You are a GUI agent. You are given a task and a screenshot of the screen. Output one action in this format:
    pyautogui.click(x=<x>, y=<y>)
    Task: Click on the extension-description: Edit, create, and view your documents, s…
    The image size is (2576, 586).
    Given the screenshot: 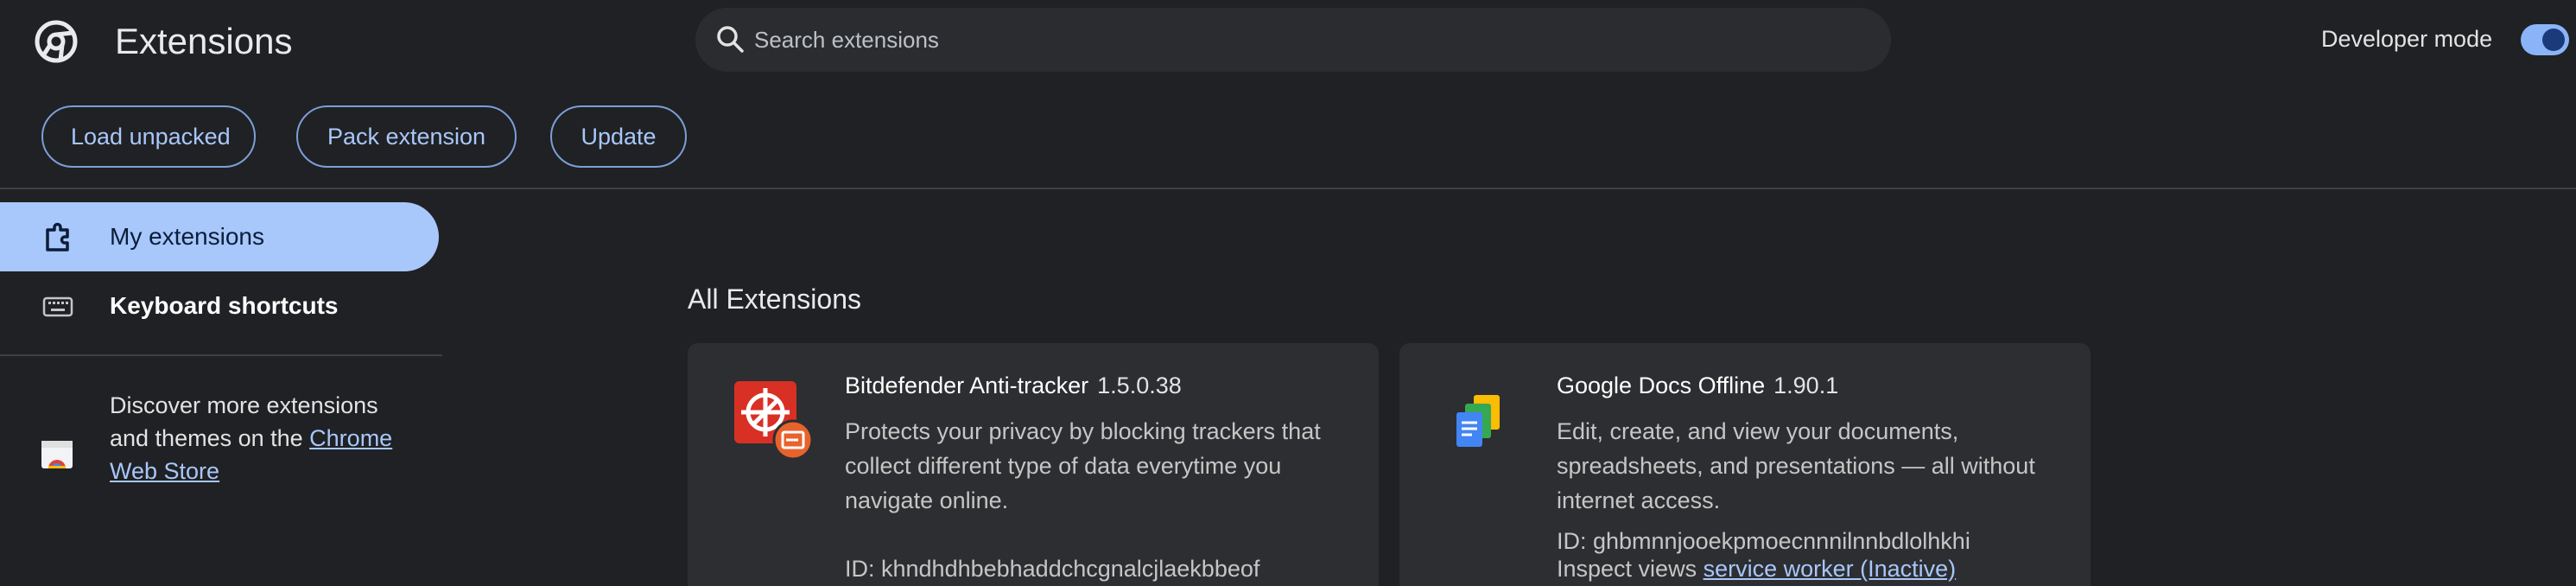 What is the action you would take?
    pyautogui.click(x=1796, y=465)
    